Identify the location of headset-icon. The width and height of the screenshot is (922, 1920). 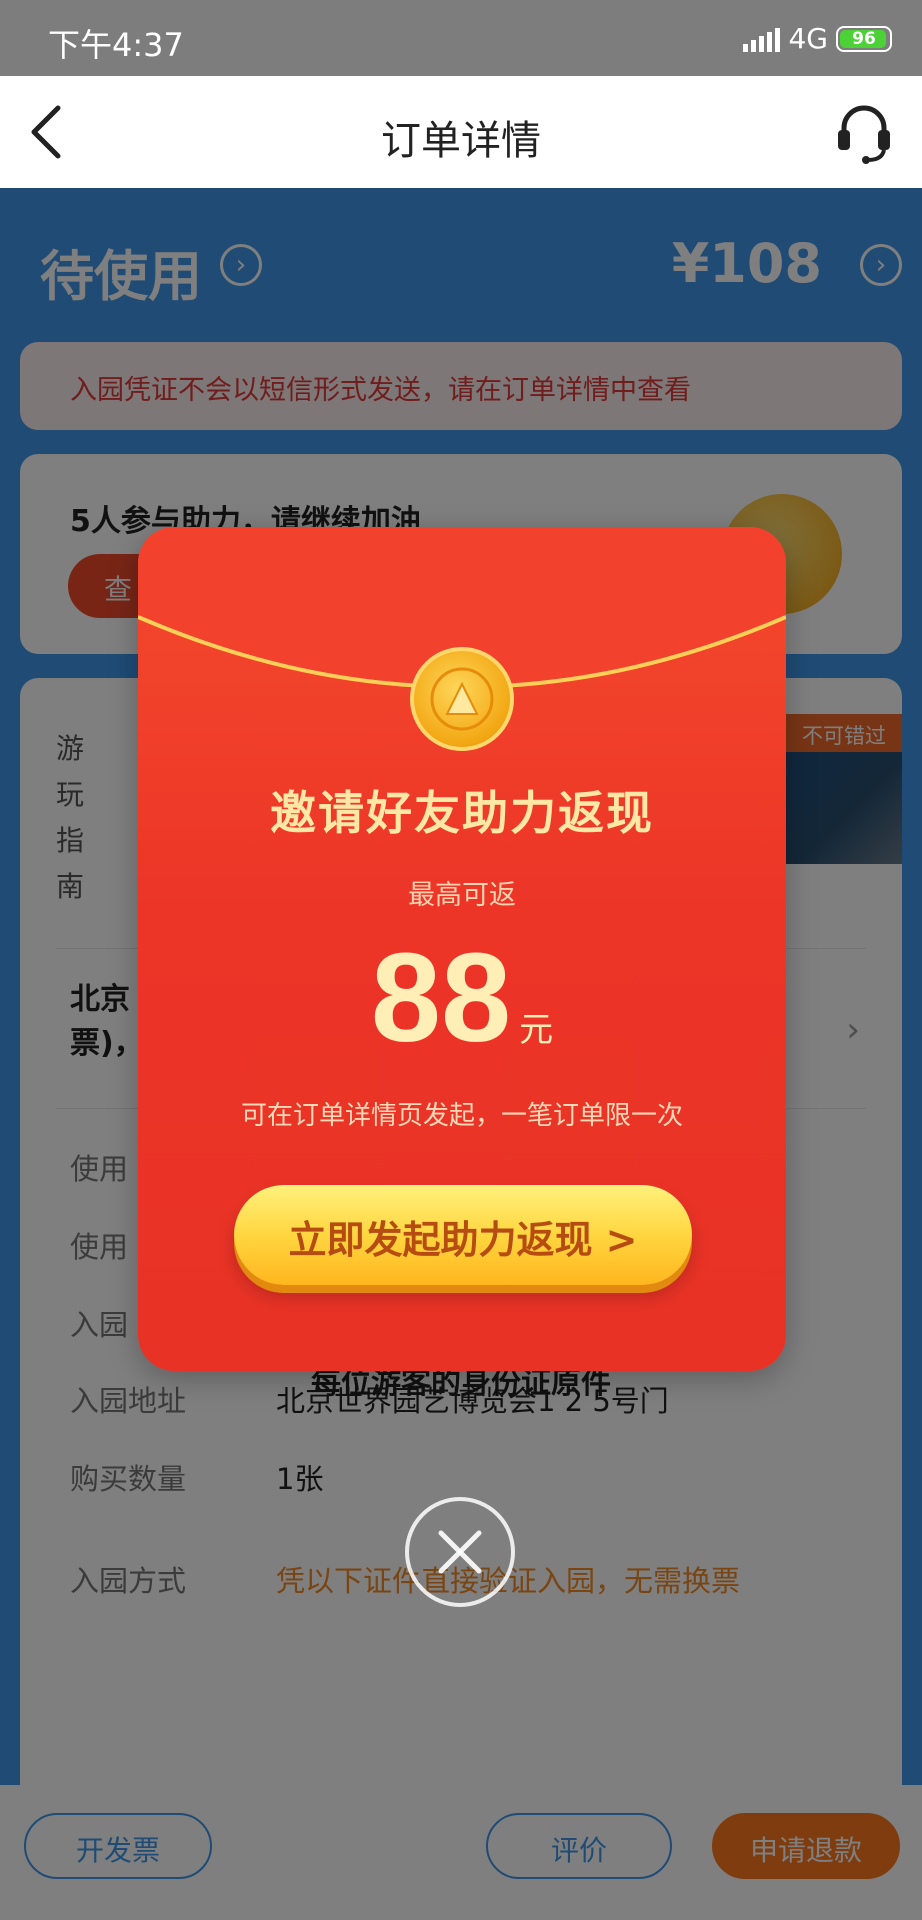
(864, 134).